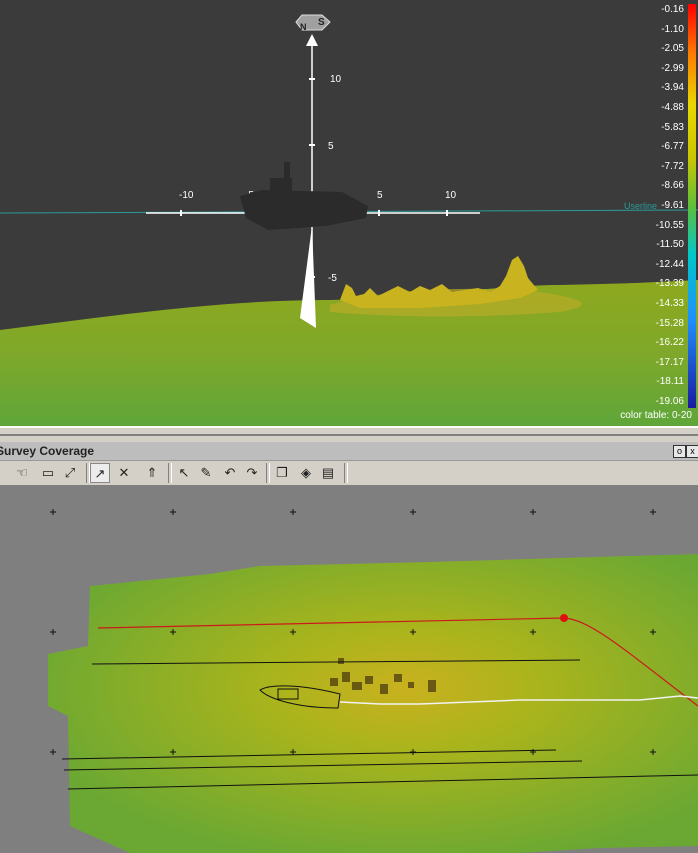 This screenshot has width=698, height=853. I want to click on compass-s-label: S, so click(321, 22).